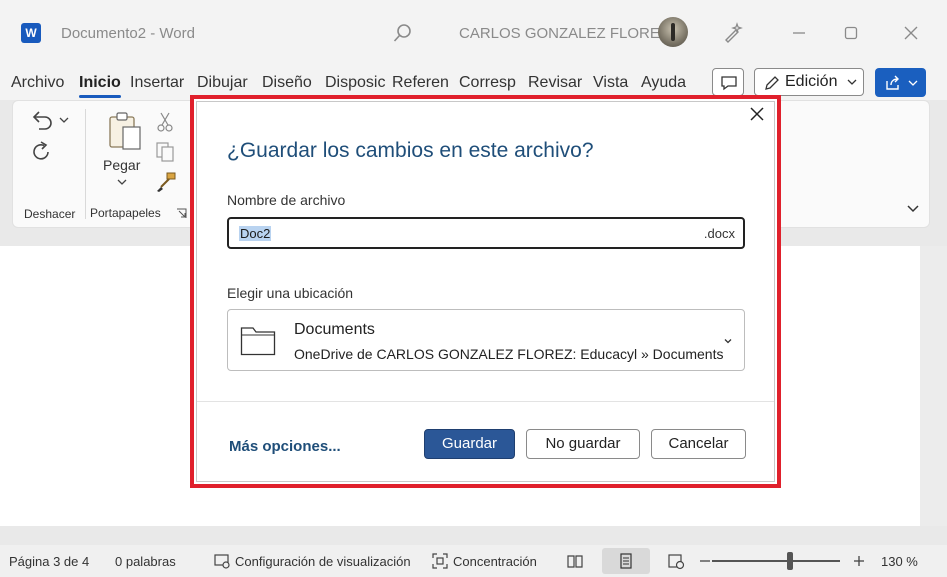 This screenshot has height=577, width=947. What do you see at coordinates (286, 200) in the screenshot?
I see `filename-label: Nombre de archivo` at bounding box center [286, 200].